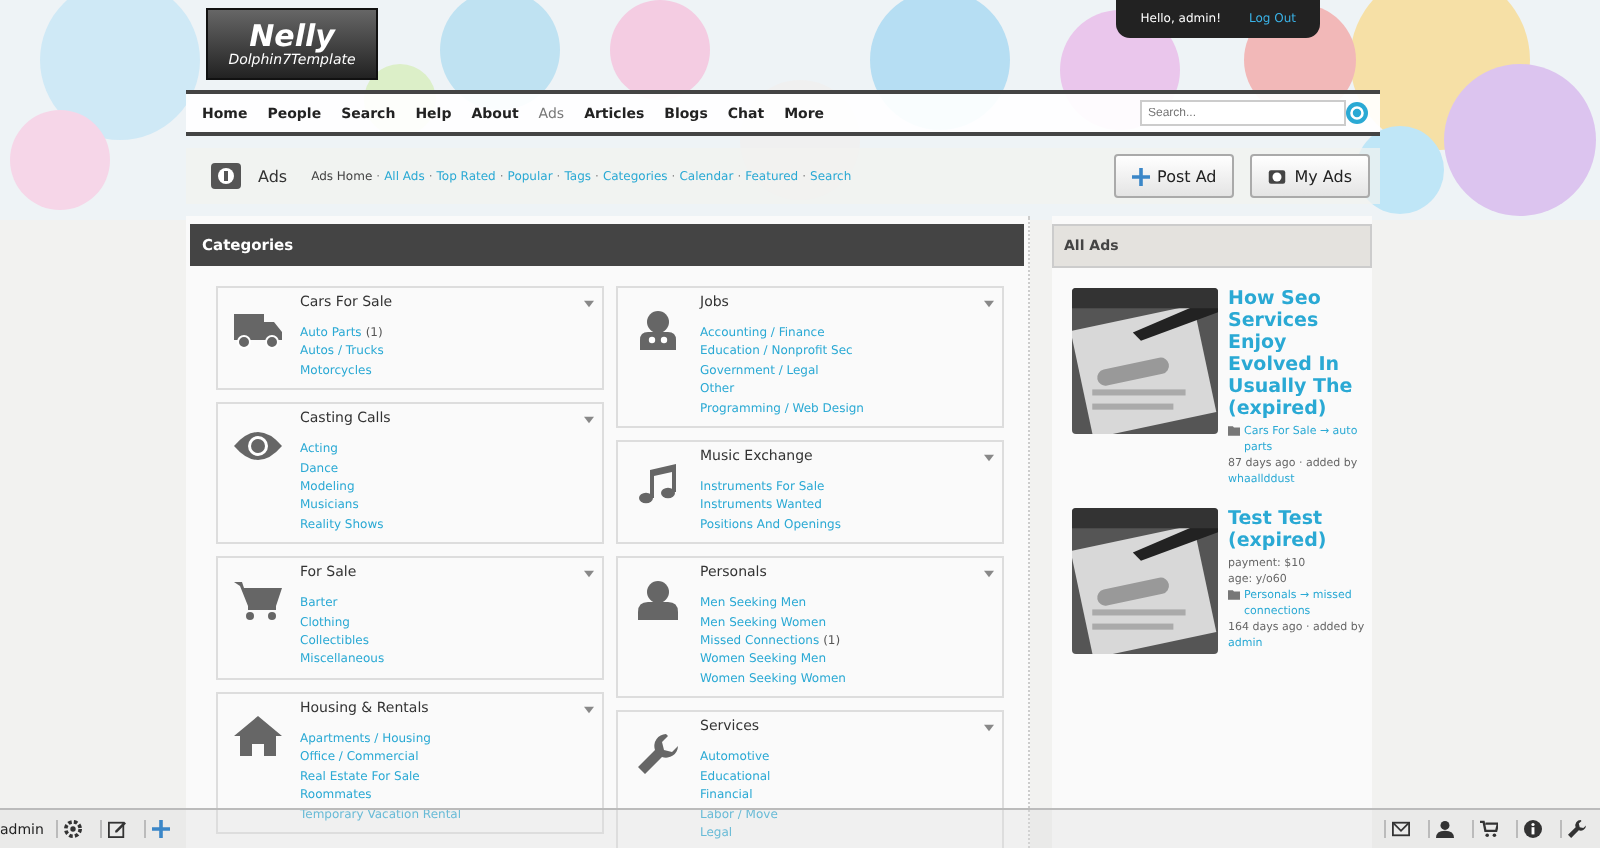 Image resolution: width=1600 pixels, height=848 pixels. Describe the element at coordinates (115, 829) in the screenshot. I see `edit-icon` at that location.